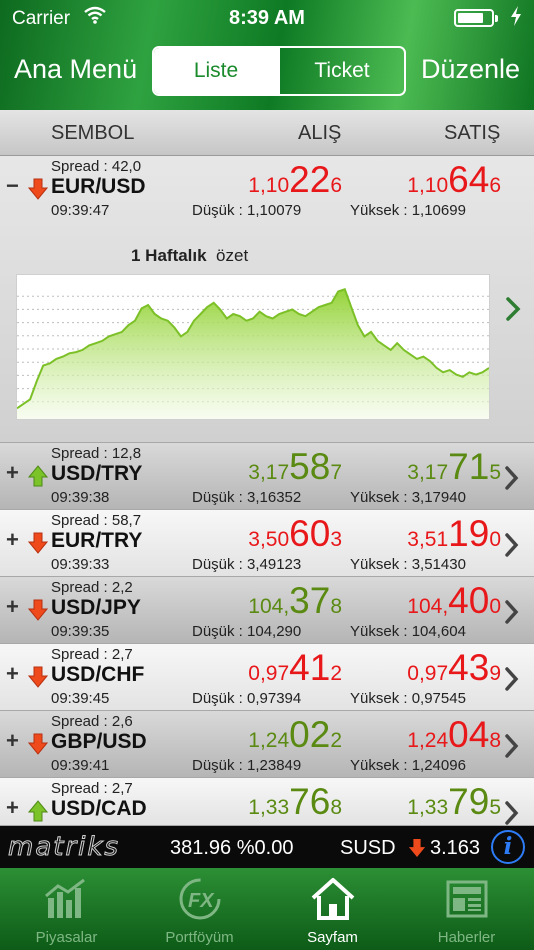 The width and height of the screenshot is (534, 950). What do you see at coordinates (408, 210) in the screenshot?
I see `high-label: Yüksek : 1,10699` at bounding box center [408, 210].